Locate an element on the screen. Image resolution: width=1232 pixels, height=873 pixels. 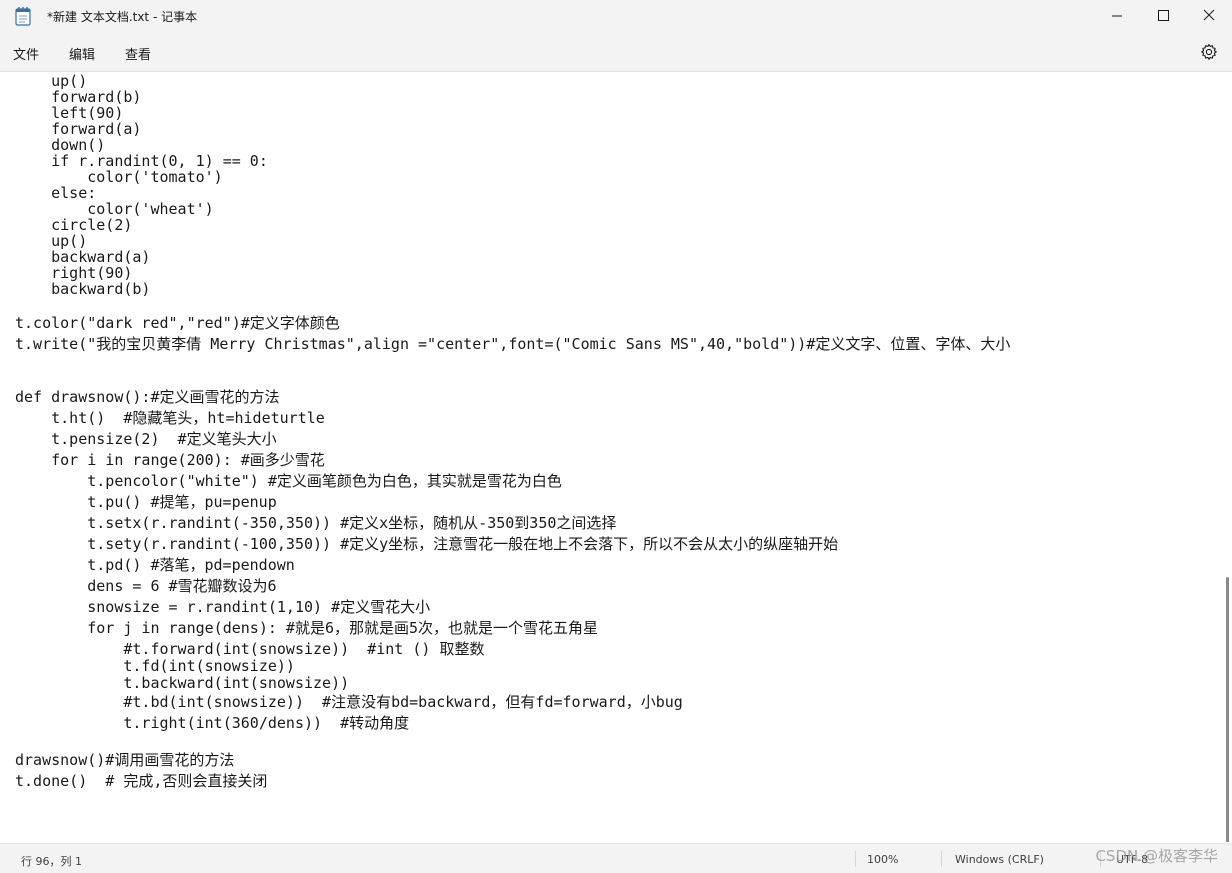
minimize-icon is located at coordinates (1117, 16).